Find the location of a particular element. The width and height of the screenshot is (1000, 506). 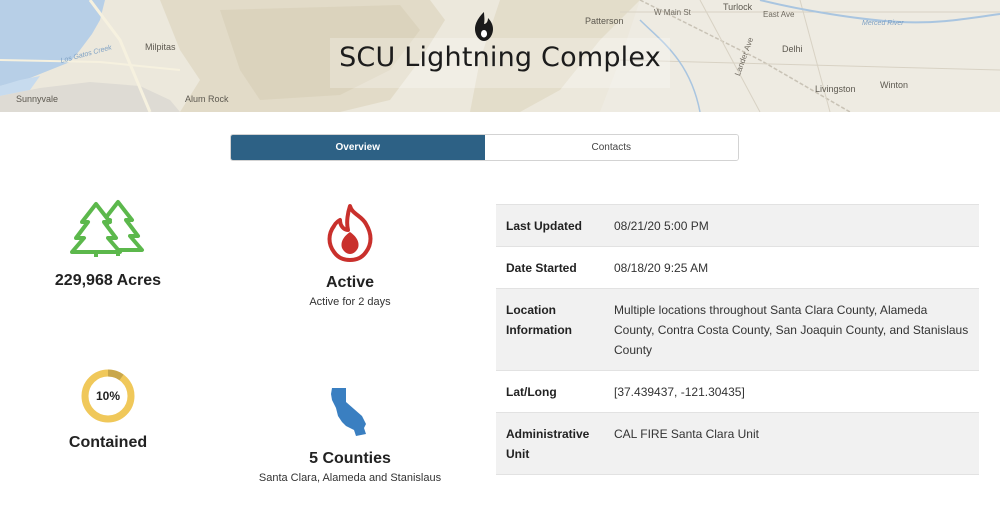

row-key: Date Started is located at coordinates (550, 267).